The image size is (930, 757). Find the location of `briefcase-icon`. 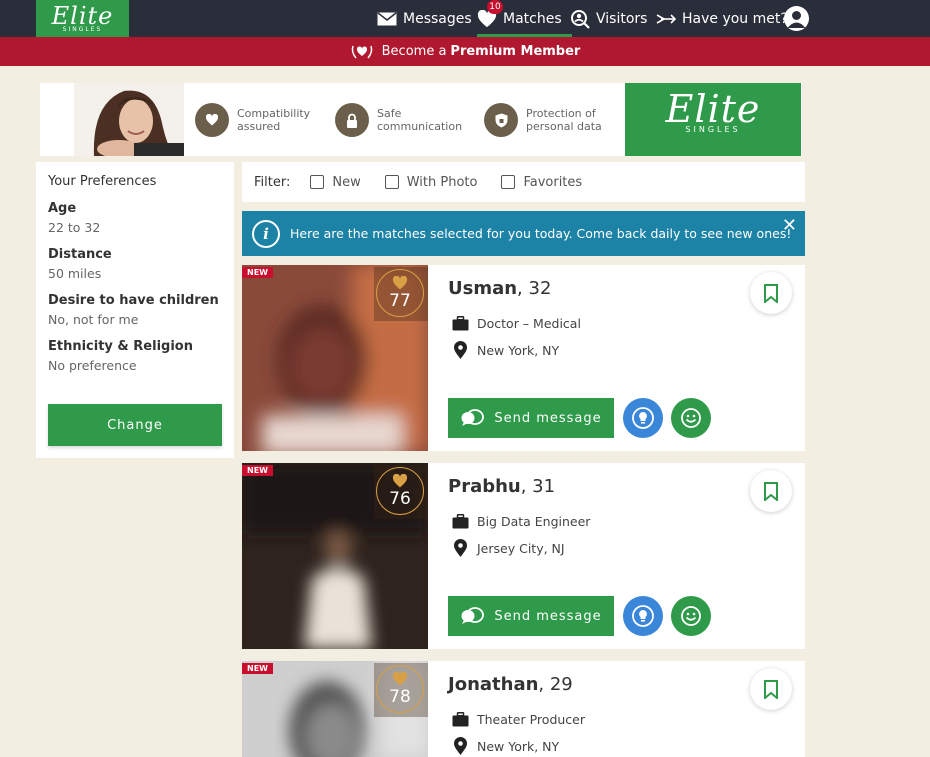

briefcase-icon is located at coordinates (460, 521).